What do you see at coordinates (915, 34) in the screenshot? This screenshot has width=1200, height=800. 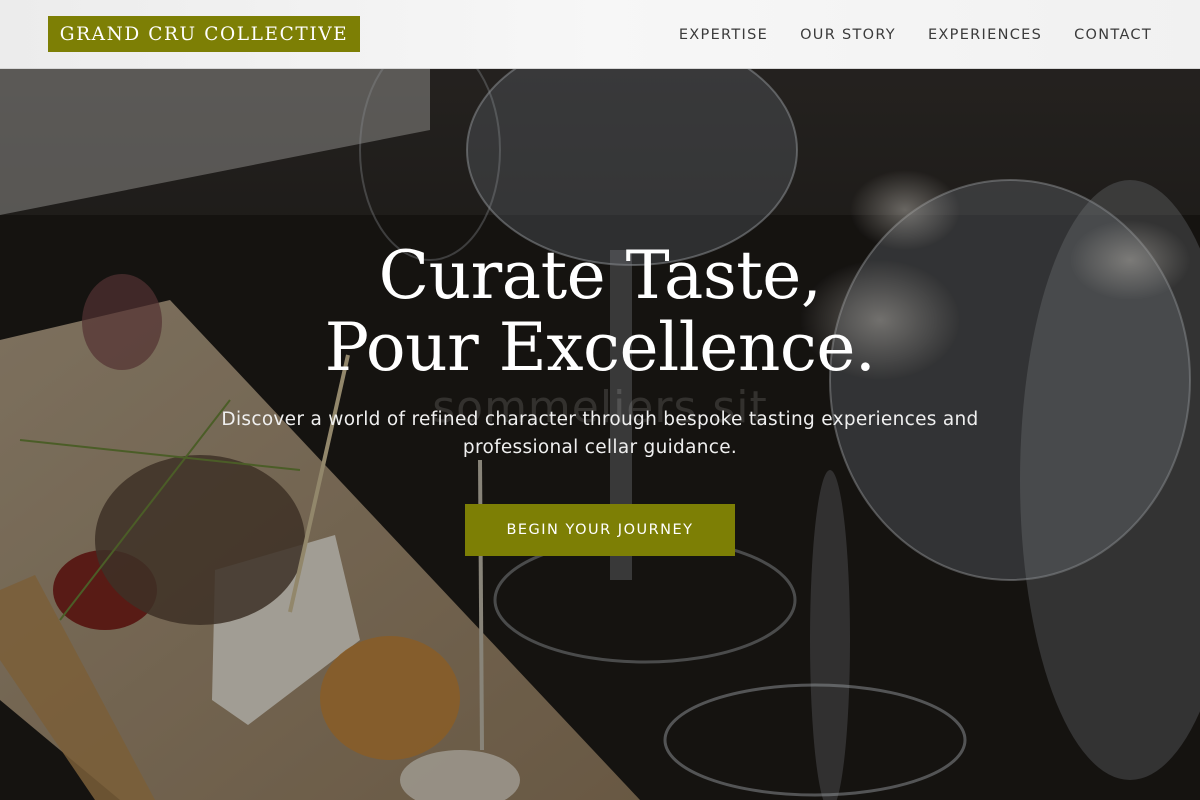 I see `main-nav: EXPERTISE OUR STORY EXPERIENCES CONTACT` at bounding box center [915, 34].